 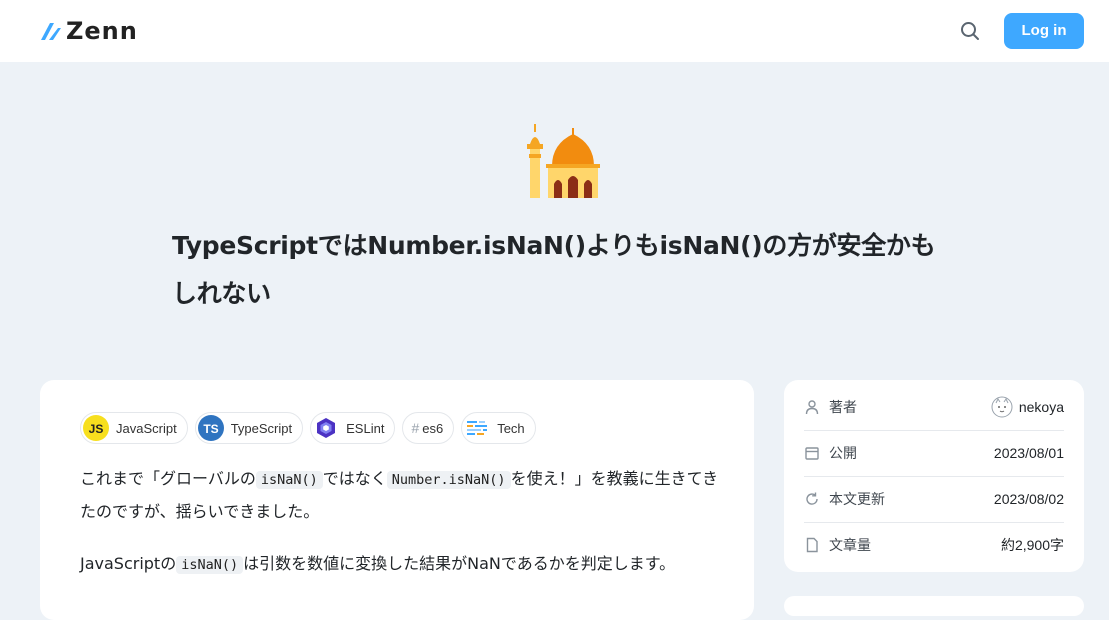 What do you see at coordinates (1044, 31) in the screenshot?
I see `login-button: Log in` at bounding box center [1044, 31].